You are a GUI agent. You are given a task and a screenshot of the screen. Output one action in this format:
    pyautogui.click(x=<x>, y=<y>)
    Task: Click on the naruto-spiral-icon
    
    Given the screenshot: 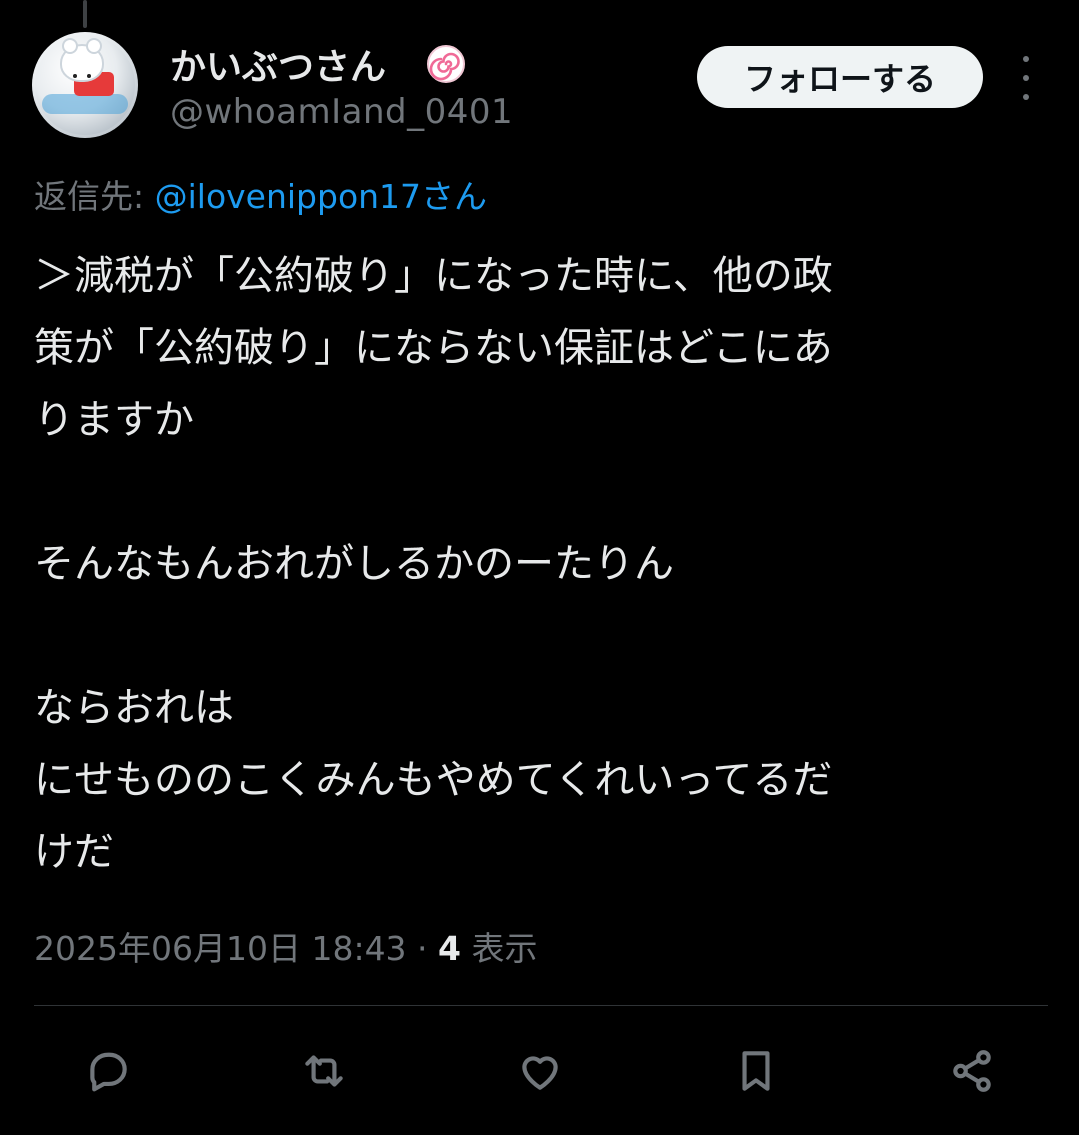 What is the action you would take?
    pyautogui.click(x=446, y=64)
    